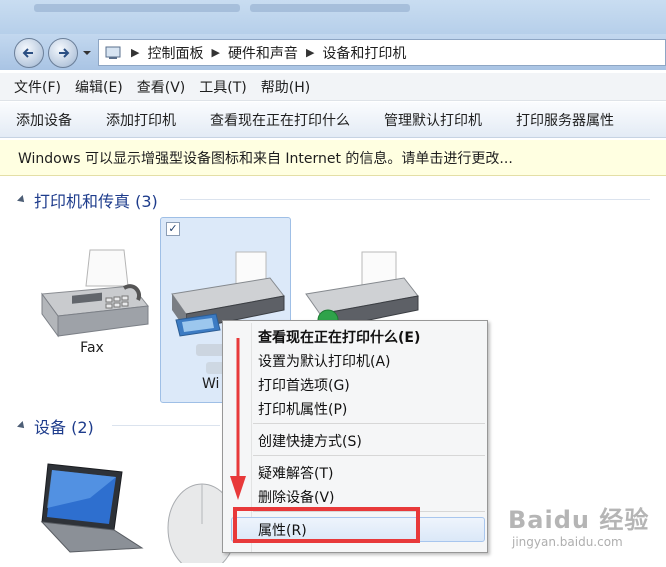  Describe the element at coordinates (37, 87) in the screenshot. I see `menu-file: 文件(F)` at that location.